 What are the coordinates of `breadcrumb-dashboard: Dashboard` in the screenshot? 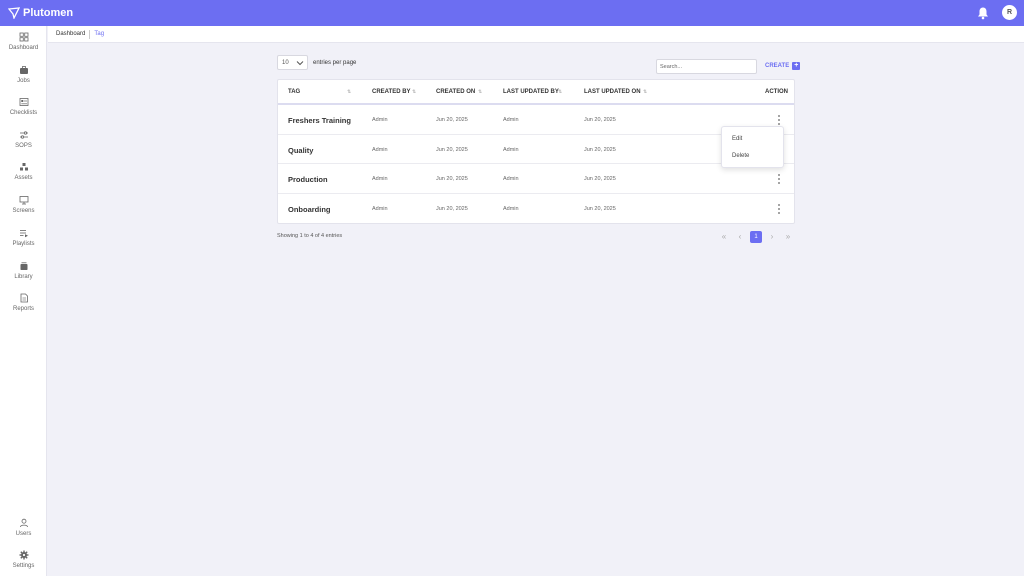 It's located at (70, 34).